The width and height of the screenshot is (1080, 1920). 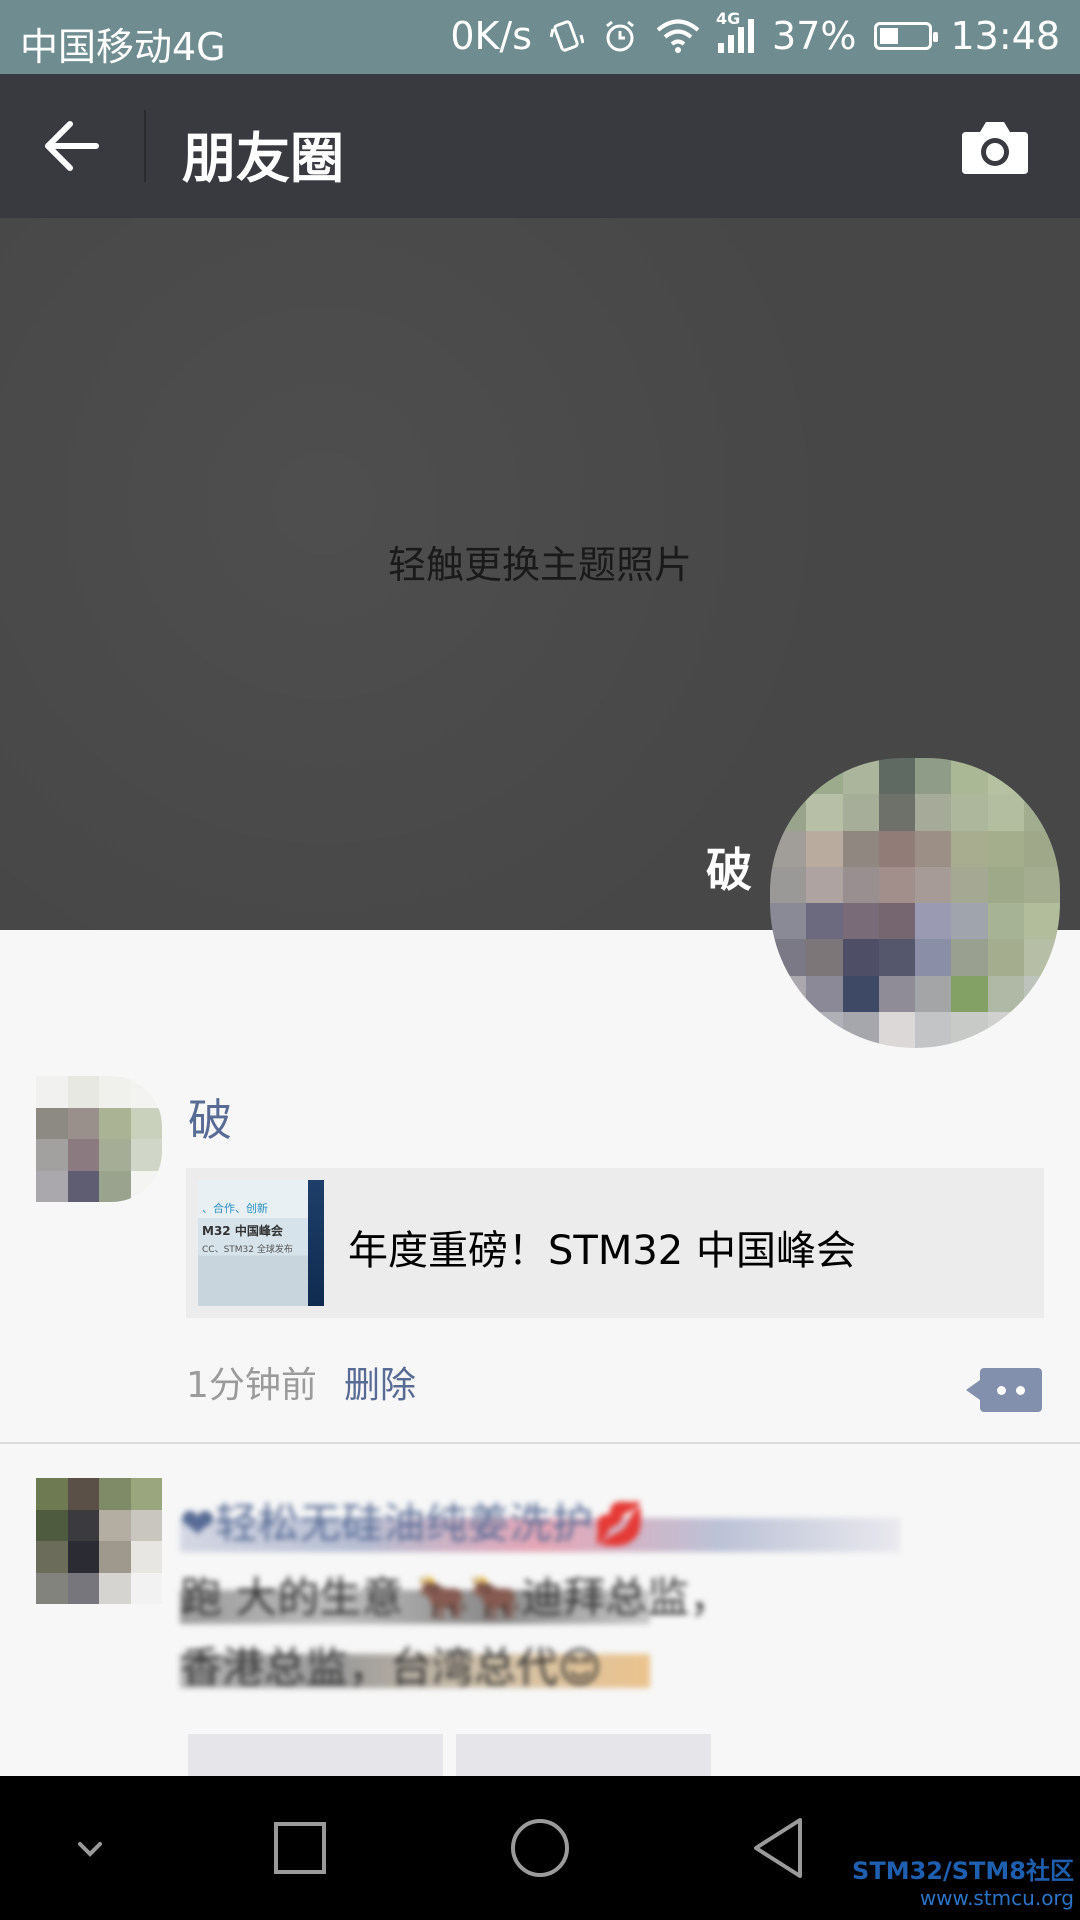 I want to click on status-right-group: 0K/s 4G 37% 13:48, so click(x=755, y=33).